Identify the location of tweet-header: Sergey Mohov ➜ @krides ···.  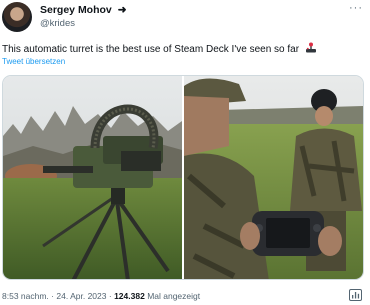
(185, 18).